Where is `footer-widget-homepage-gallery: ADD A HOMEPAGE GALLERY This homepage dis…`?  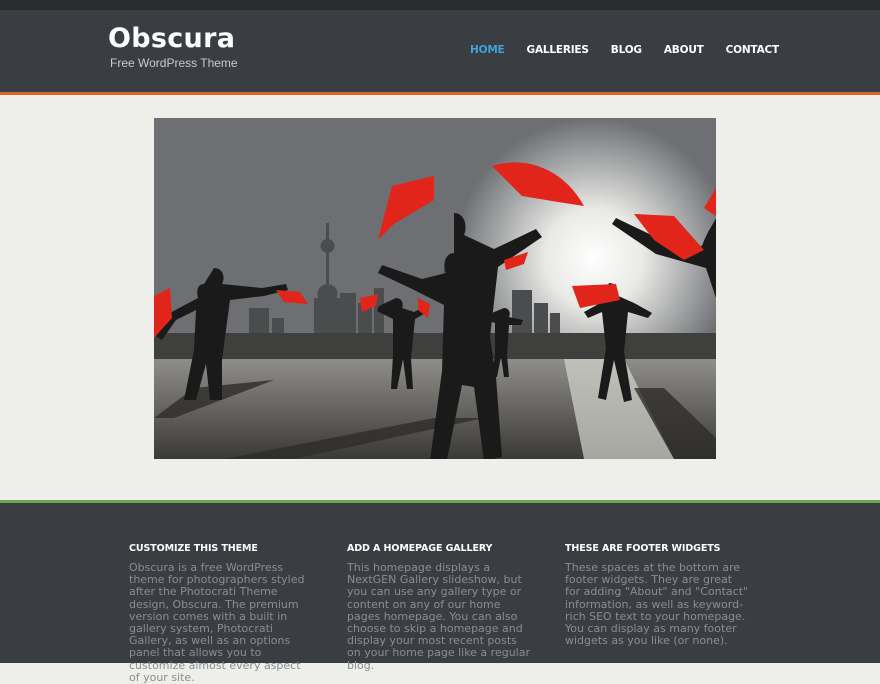
footer-widget-homepage-gallery: ADD A HOMEPAGE GALLERY This homepage dis… is located at coordinates (439, 607).